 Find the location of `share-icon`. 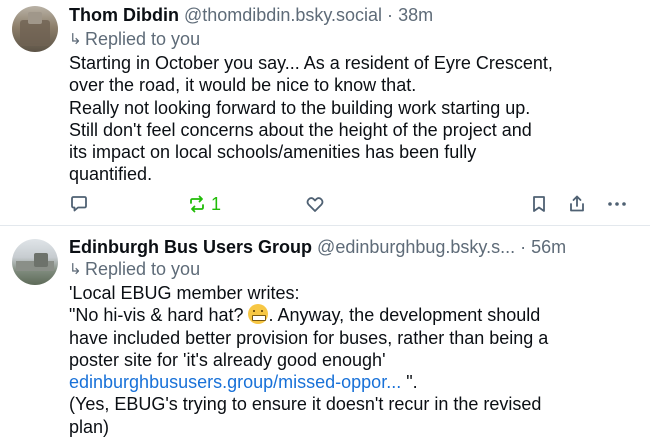

share-icon is located at coordinates (577, 203).